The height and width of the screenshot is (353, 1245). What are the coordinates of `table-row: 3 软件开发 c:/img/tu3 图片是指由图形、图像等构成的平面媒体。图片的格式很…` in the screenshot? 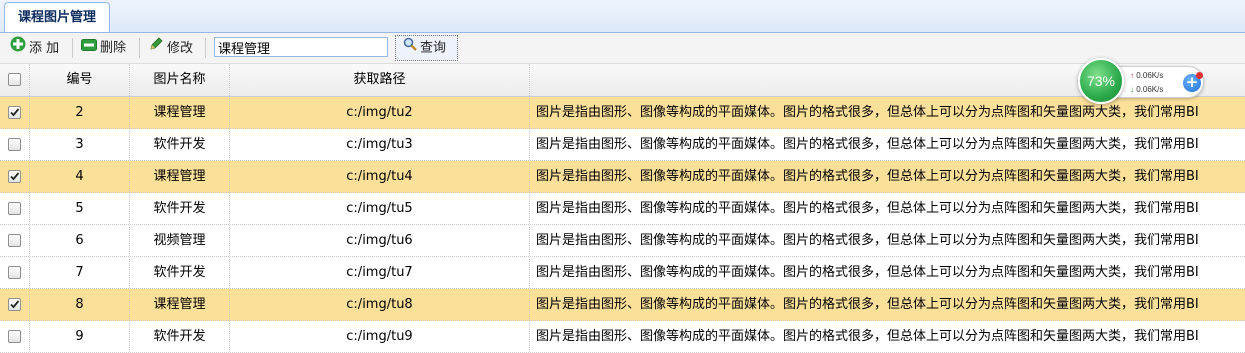 It's located at (622, 145).